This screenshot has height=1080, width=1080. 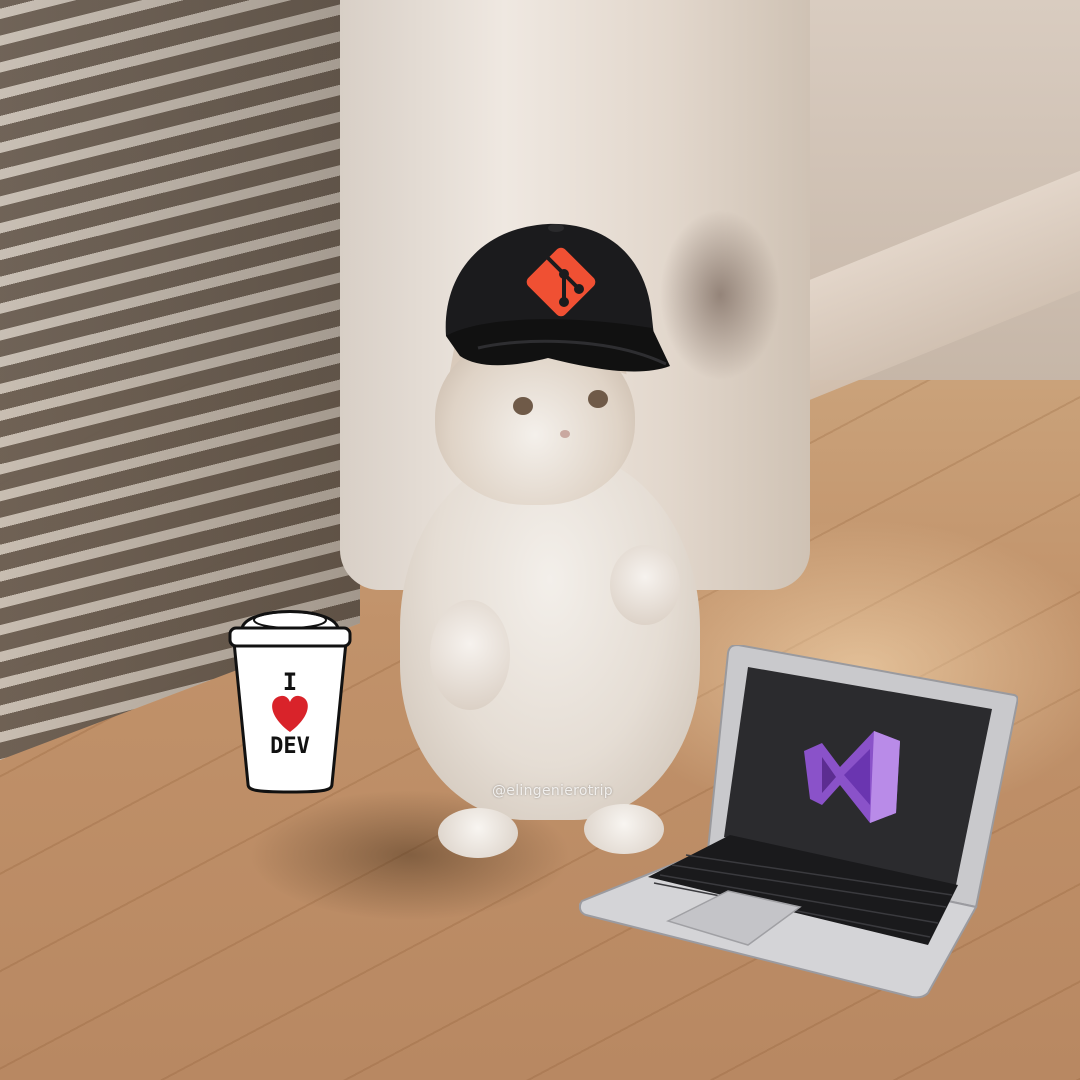 I want to click on cat-nose, so click(x=565, y=434).